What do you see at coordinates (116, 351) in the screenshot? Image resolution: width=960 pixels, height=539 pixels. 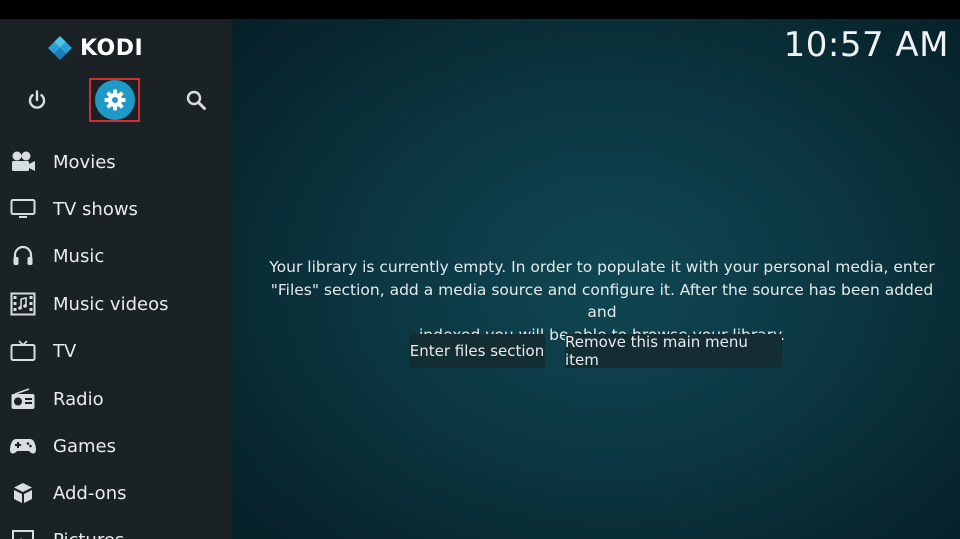 I see `menu-item-tv: TV` at bounding box center [116, 351].